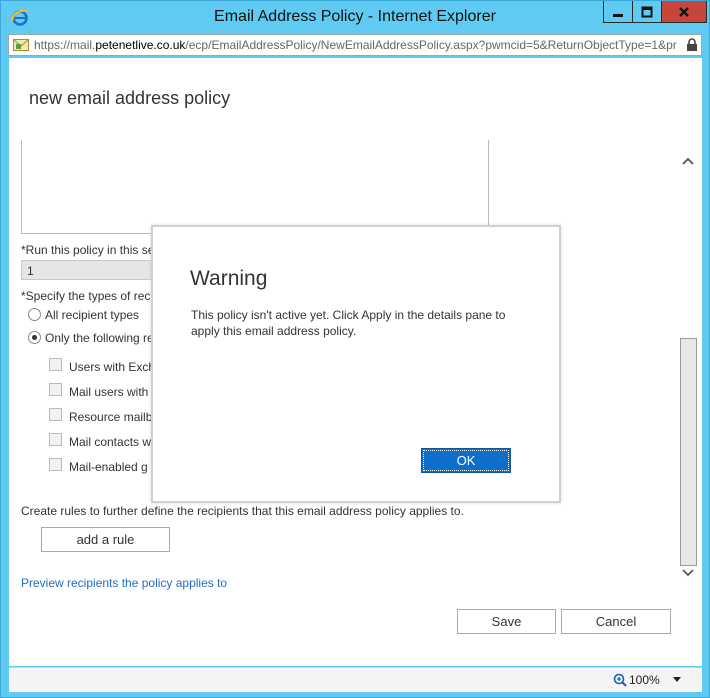  What do you see at coordinates (688, 573) in the screenshot?
I see `scroll-down-icon` at bounding box center [688, 573].